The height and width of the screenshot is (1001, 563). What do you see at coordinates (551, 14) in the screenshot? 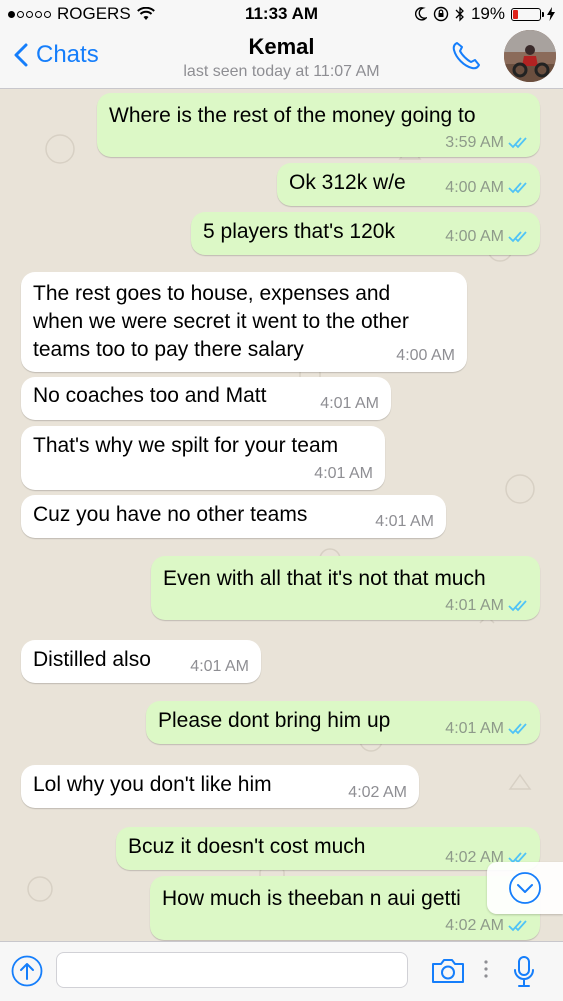
I see `charging-bolt-icon` at bounding box center [551, 14].